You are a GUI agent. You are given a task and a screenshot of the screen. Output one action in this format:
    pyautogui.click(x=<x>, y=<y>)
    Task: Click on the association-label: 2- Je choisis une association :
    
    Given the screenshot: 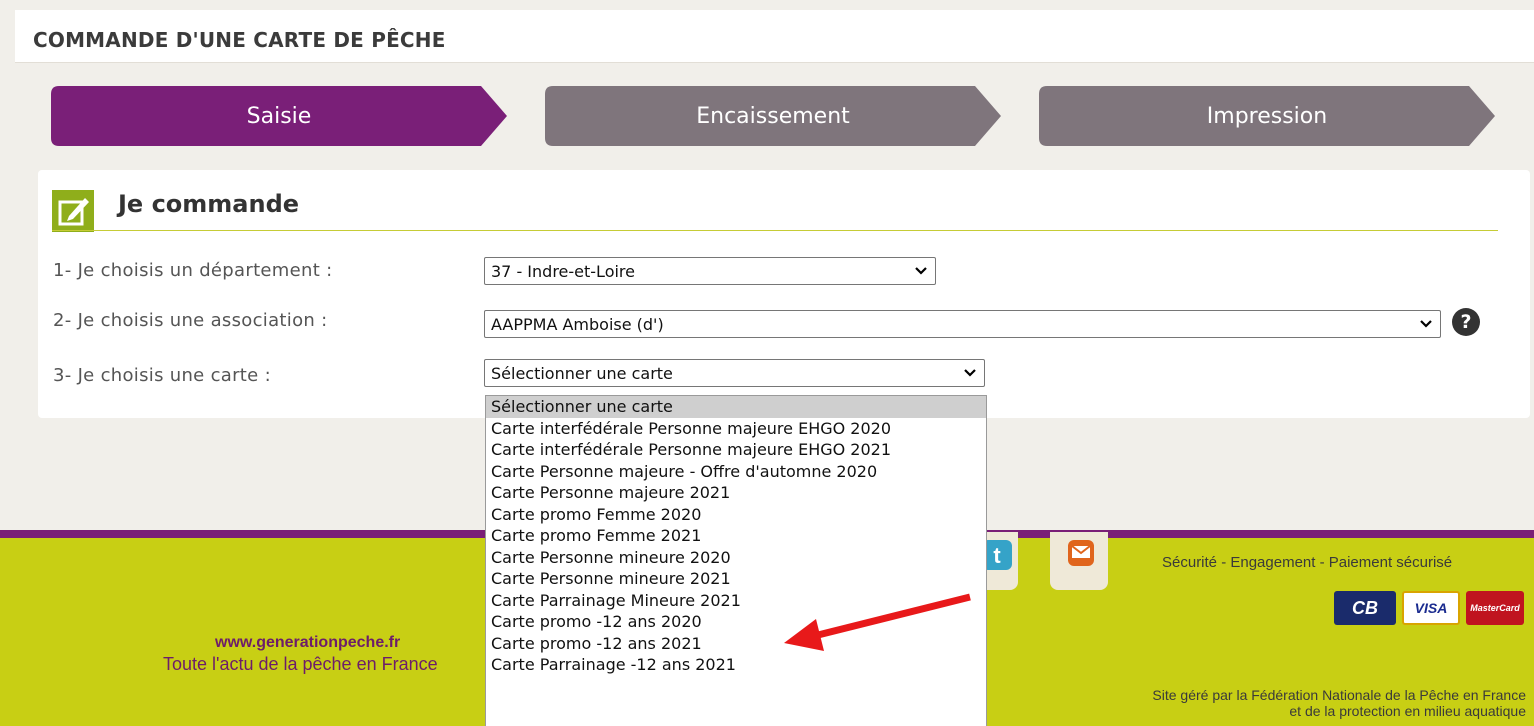 What is the action you would take?
    pyautogui.click(x=190, y=320)
    